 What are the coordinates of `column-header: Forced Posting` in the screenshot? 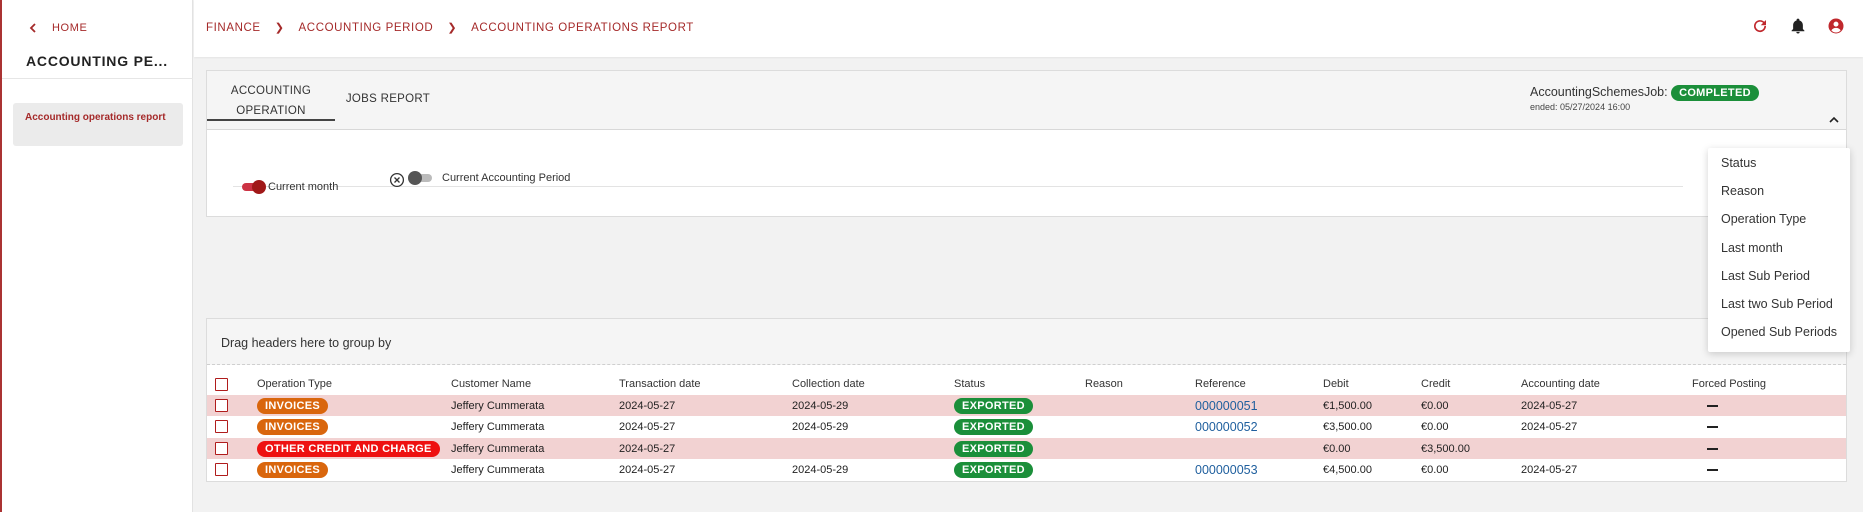 It's located at (1729, 384).